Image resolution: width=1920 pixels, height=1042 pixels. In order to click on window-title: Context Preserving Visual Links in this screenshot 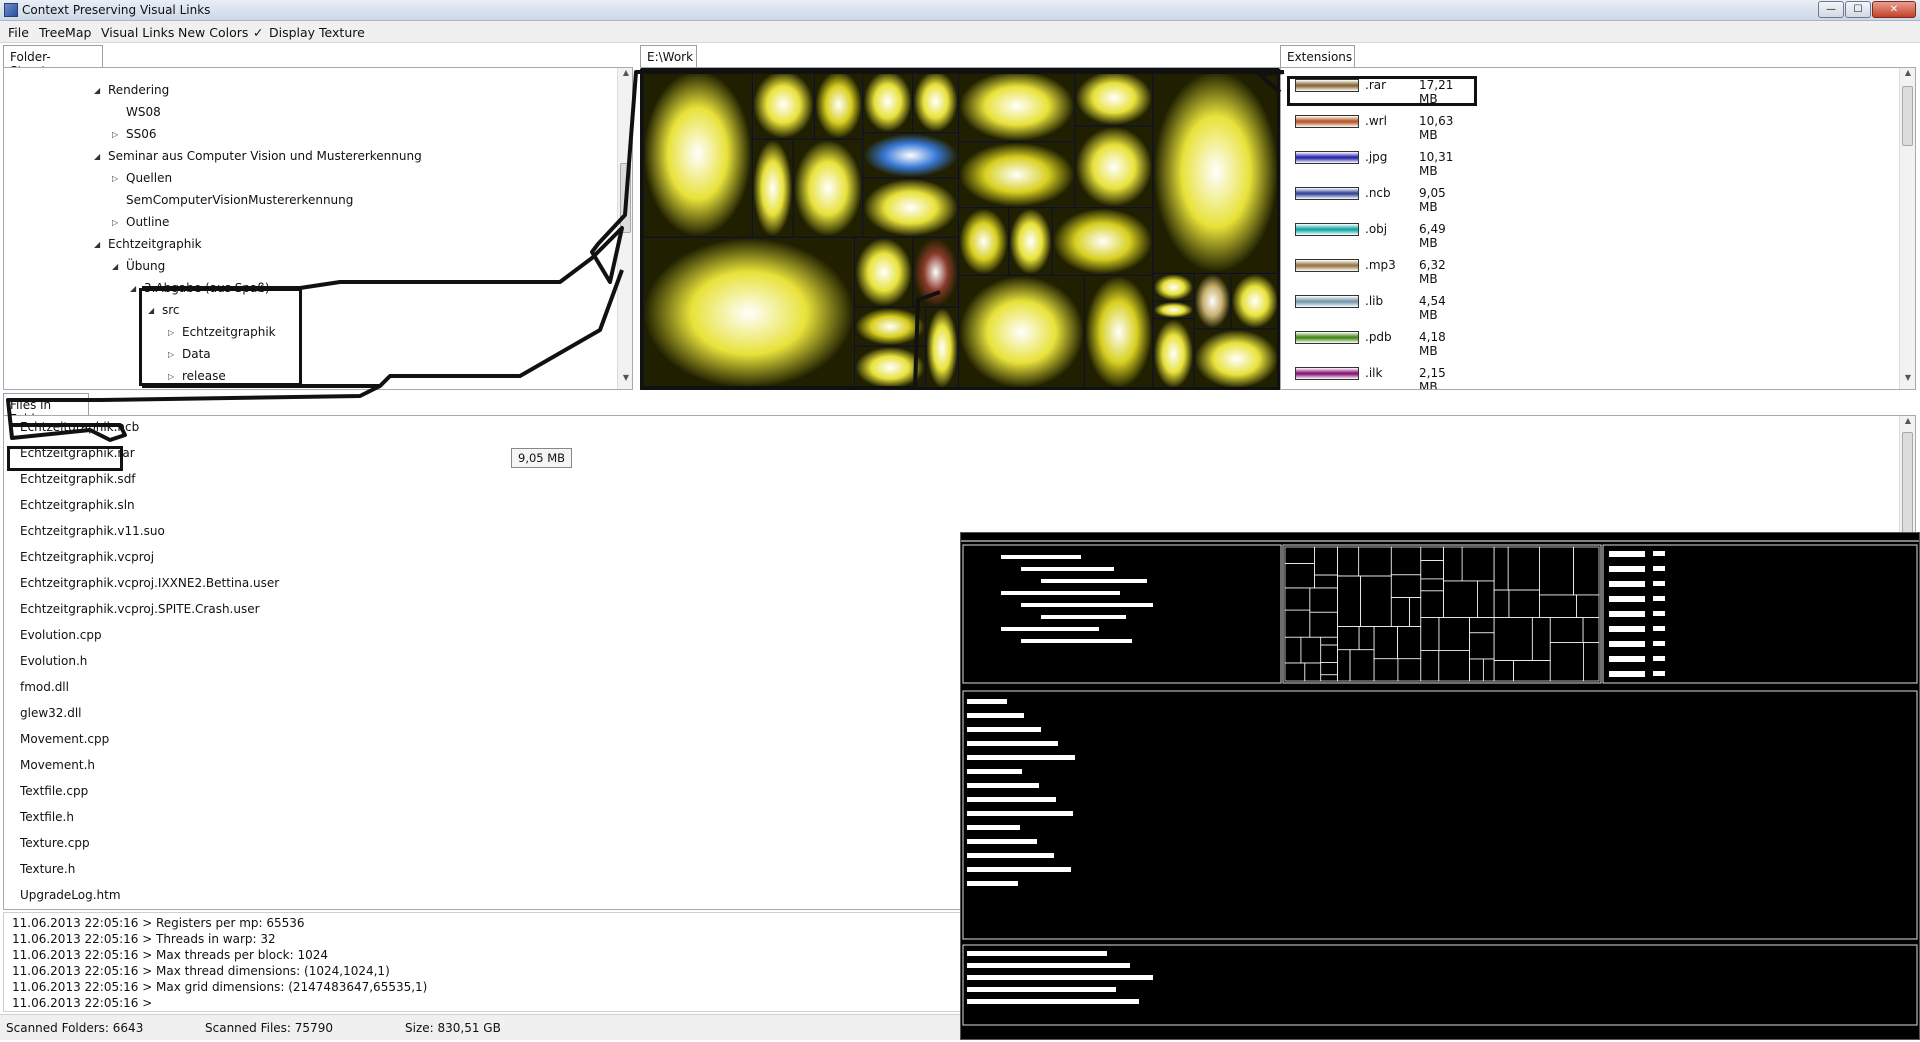, I will do `click(116, 10)`.